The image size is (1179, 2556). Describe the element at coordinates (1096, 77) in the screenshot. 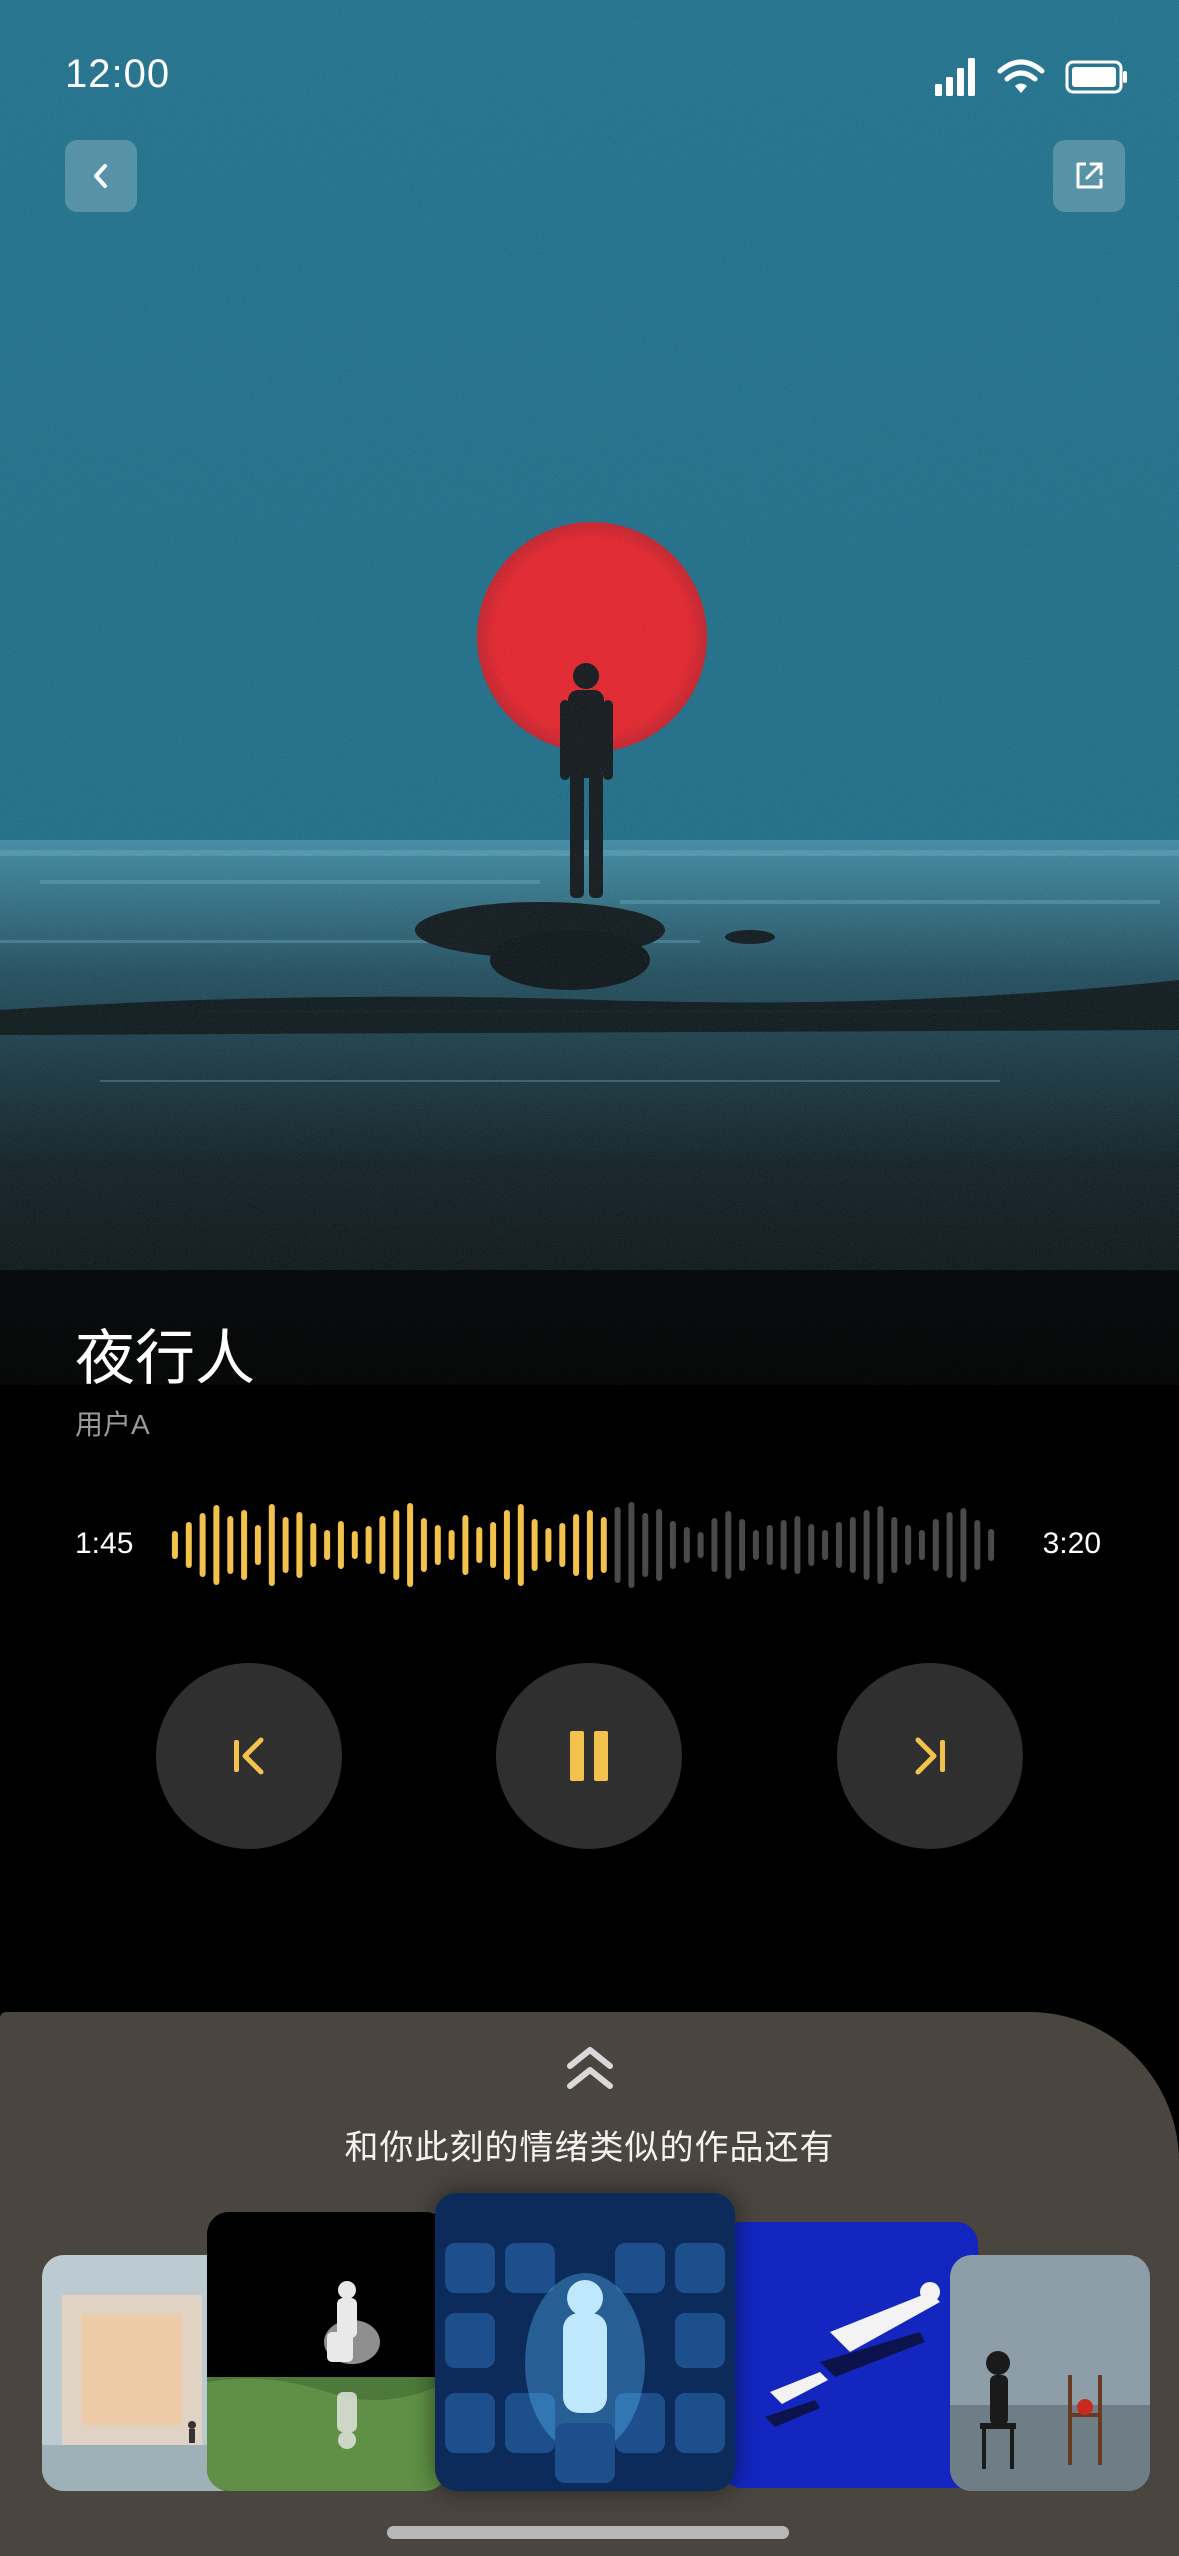

I see `battery-icon` at that location.